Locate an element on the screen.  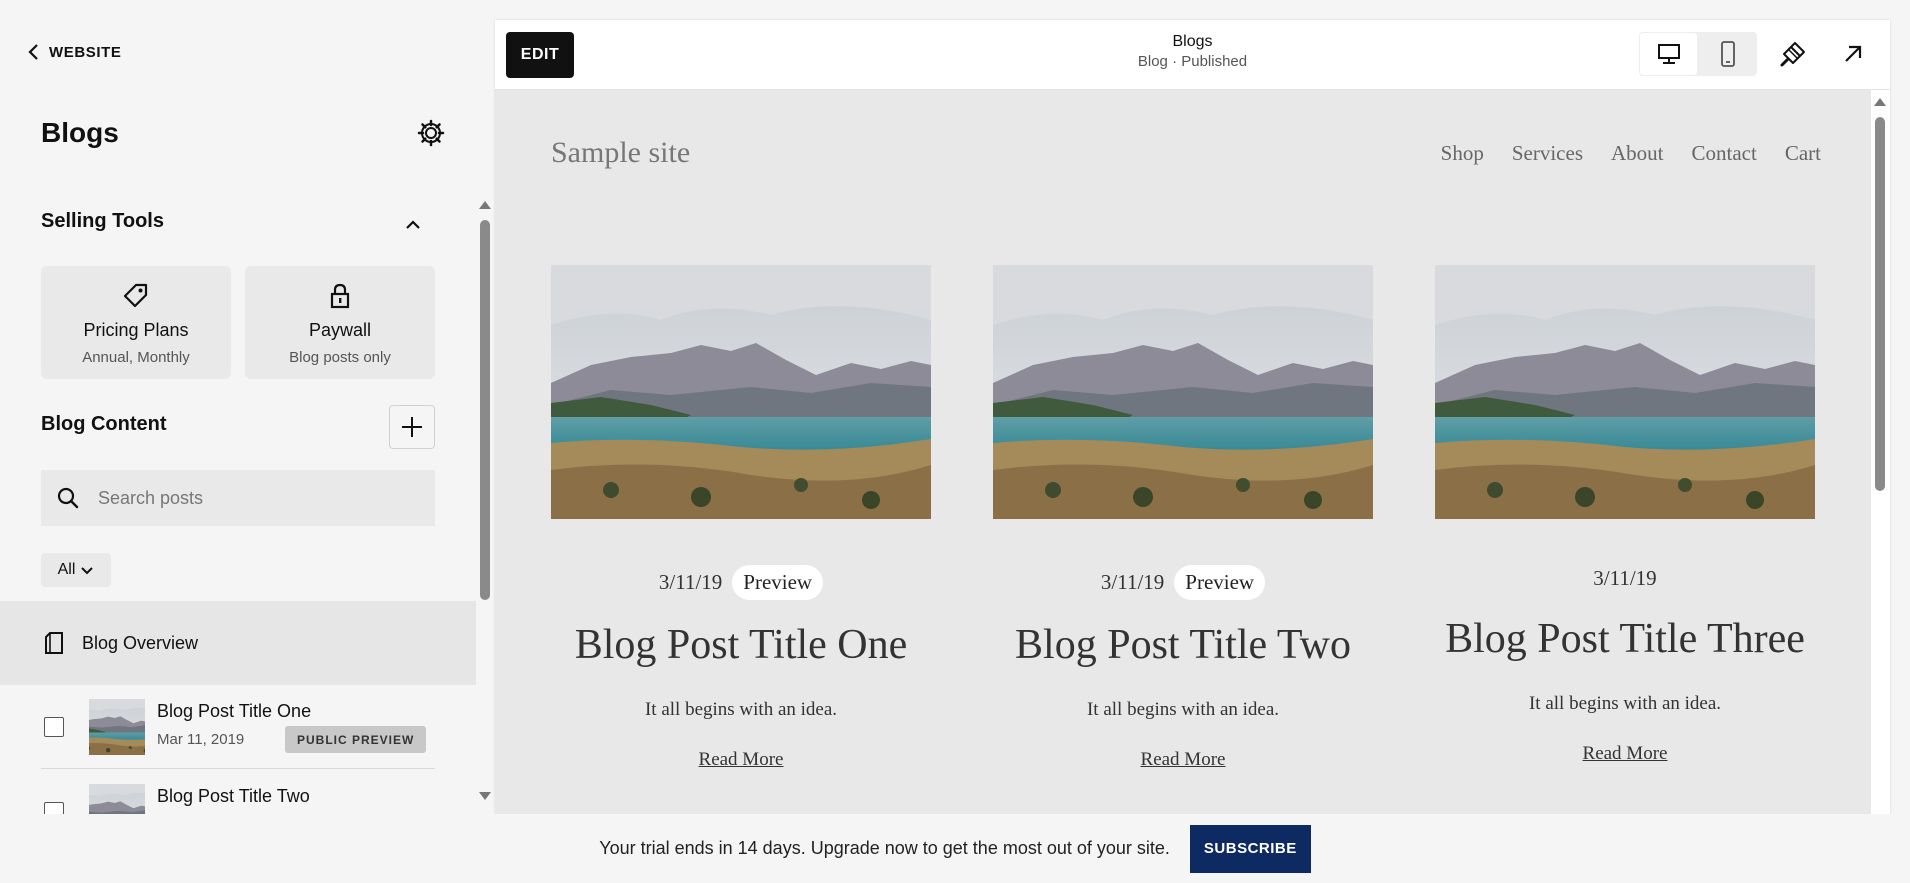
search-posts-box is located at coordinates (238, 498).